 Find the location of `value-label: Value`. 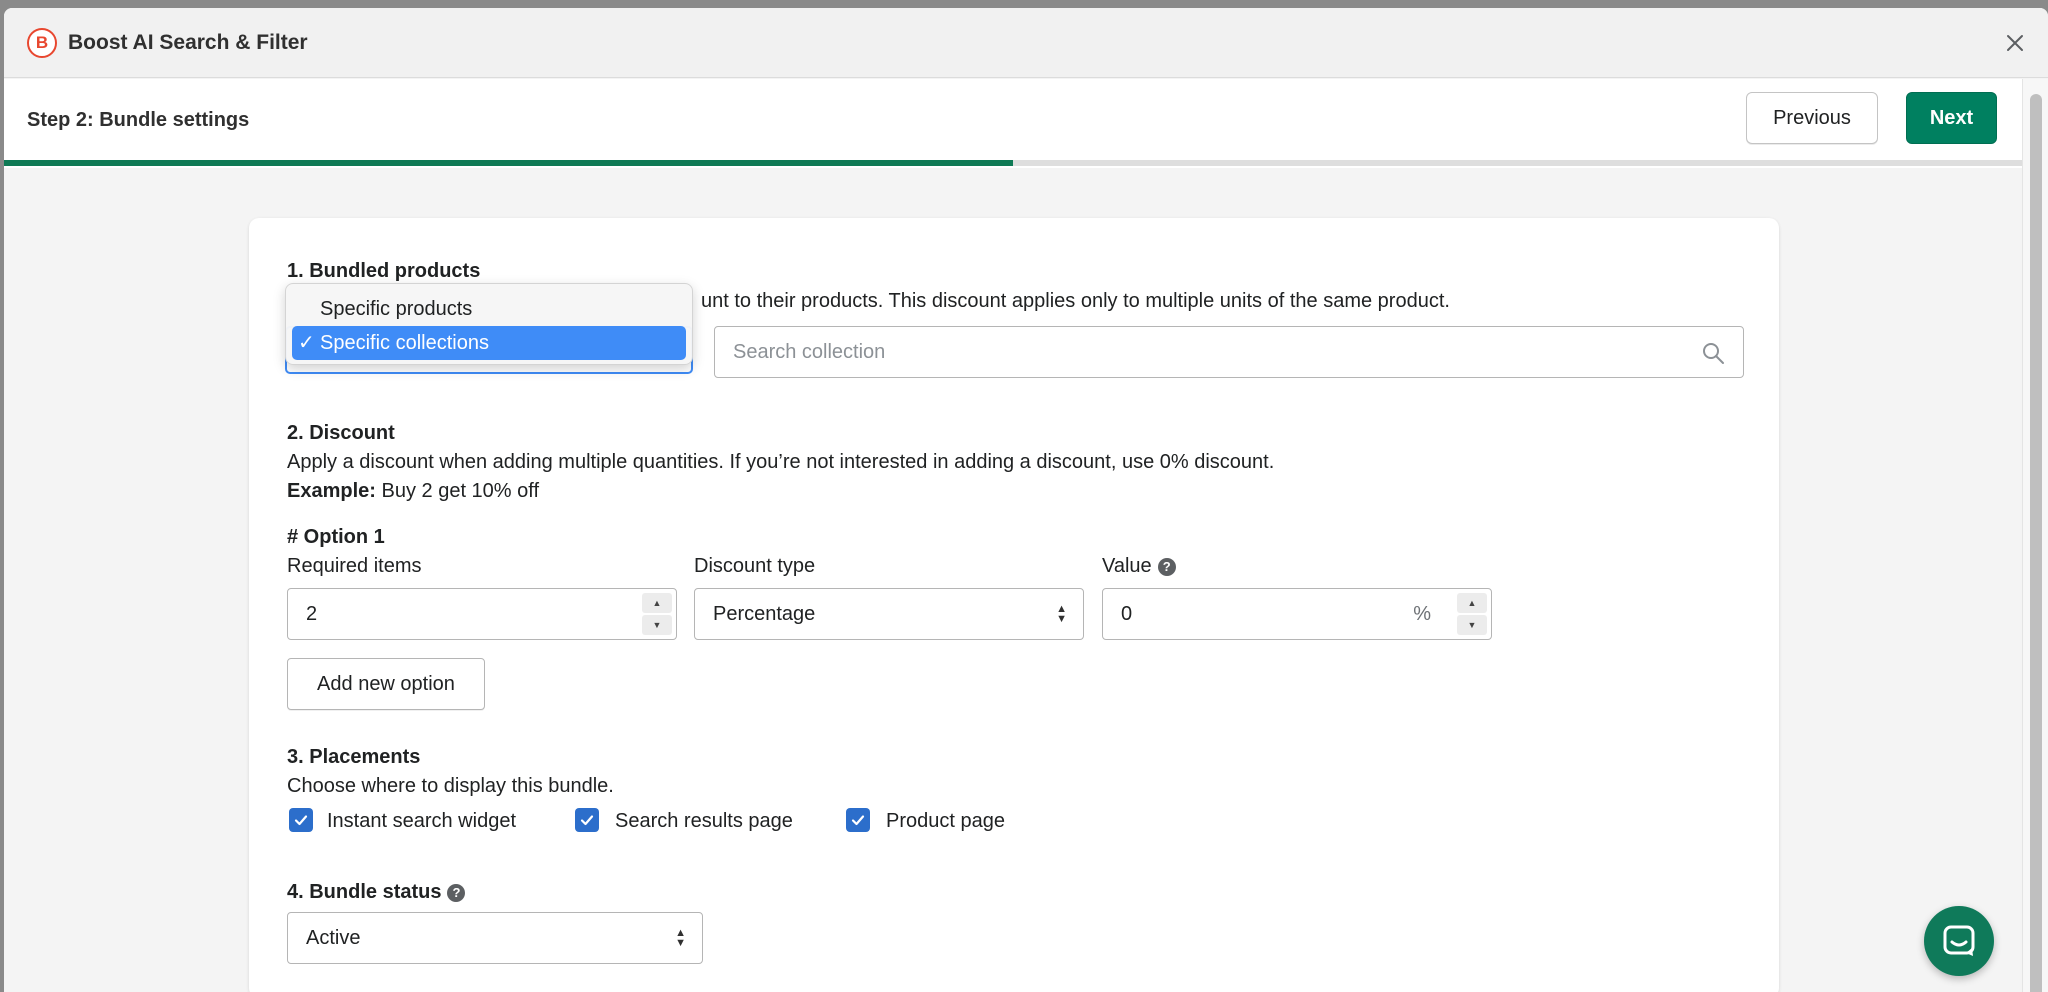

value-label: Value is located at coordinates (1127, 566).